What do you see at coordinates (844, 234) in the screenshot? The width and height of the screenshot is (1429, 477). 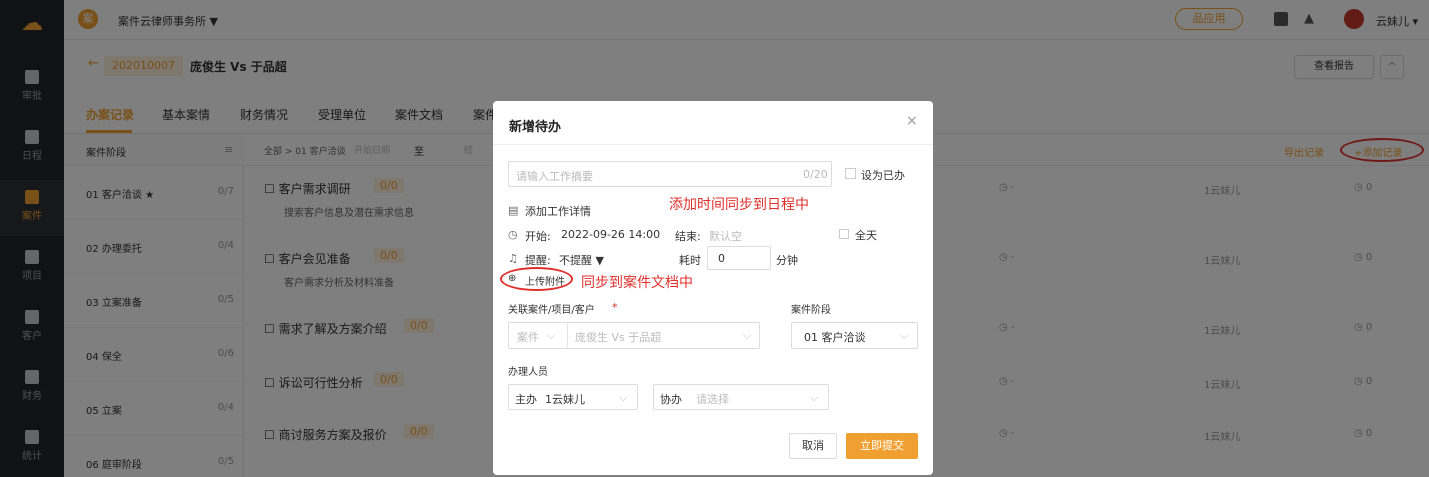 I see `all-day-checkbox` at bounding box center [844, 234].